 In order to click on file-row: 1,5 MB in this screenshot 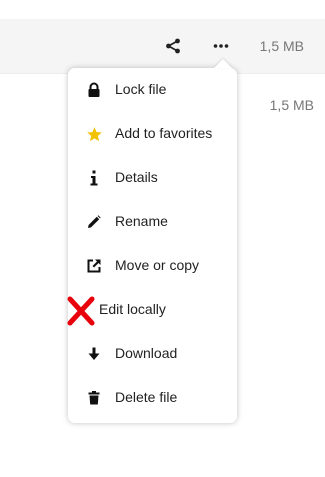, I will do `click(162, 46)`.